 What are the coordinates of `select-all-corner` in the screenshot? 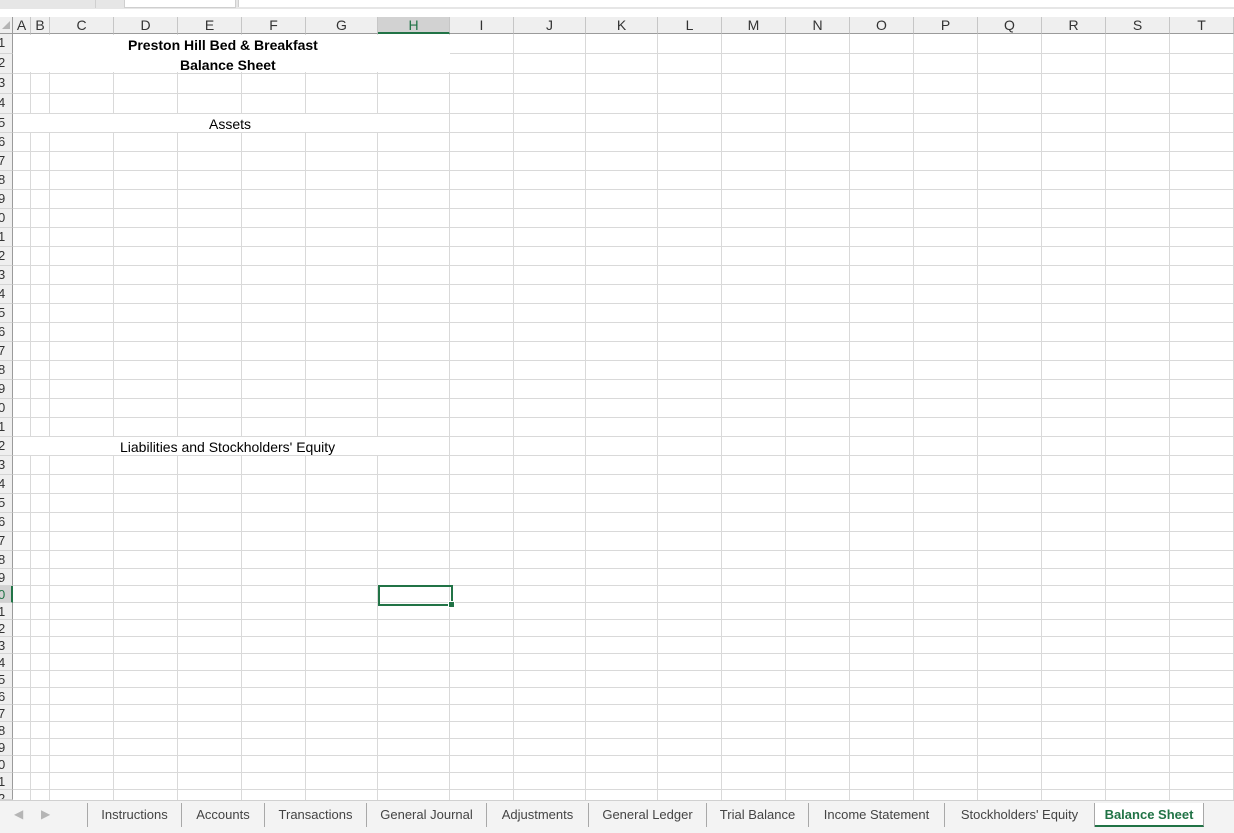 It's located at (6, 25).